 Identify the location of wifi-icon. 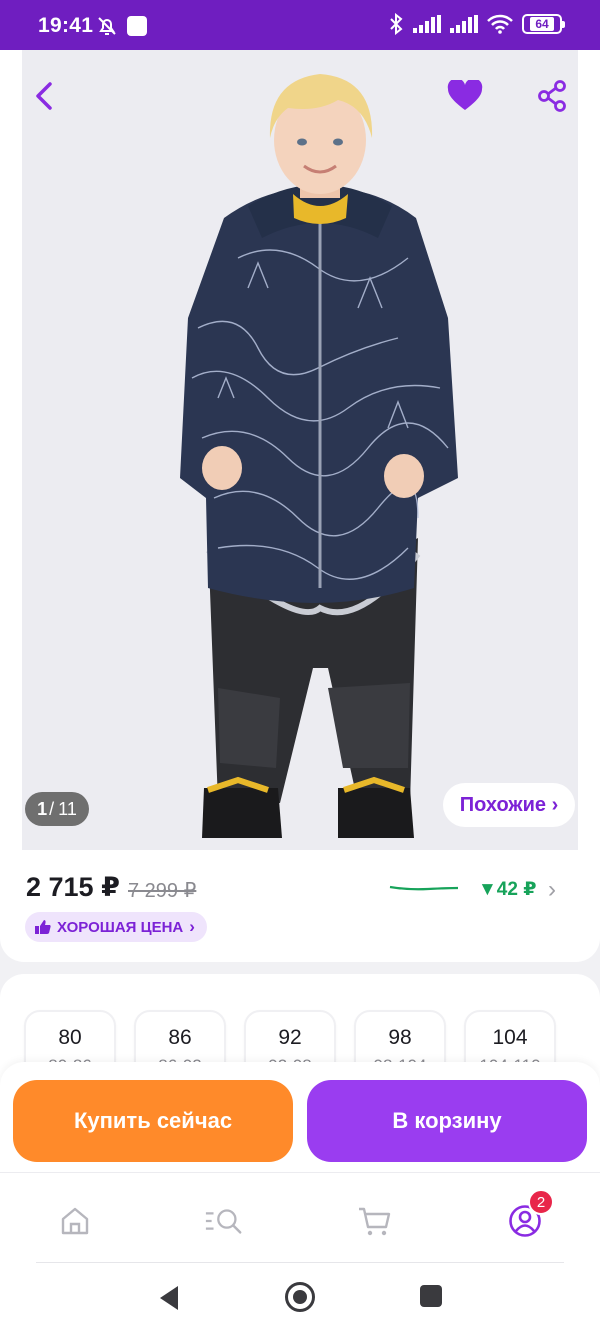
(500, 24).